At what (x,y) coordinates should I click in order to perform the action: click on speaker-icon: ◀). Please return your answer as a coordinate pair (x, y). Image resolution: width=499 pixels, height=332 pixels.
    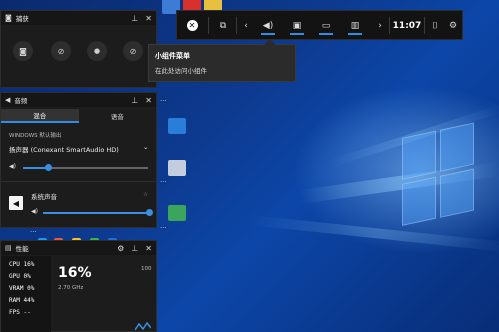
    Looking at the image, I should click on (268, 25).